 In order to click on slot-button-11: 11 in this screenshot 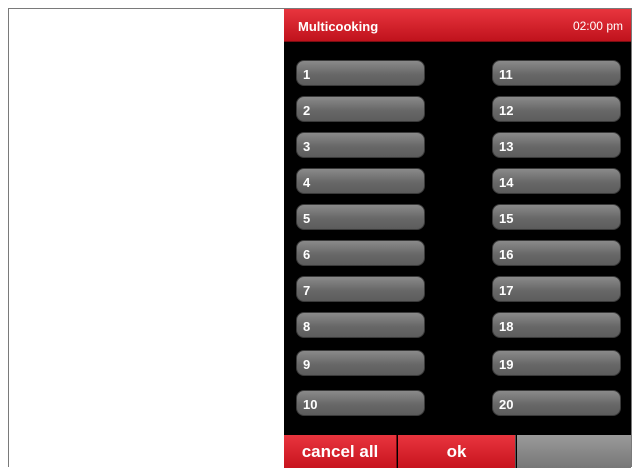, I will do `click(556, 73)`.